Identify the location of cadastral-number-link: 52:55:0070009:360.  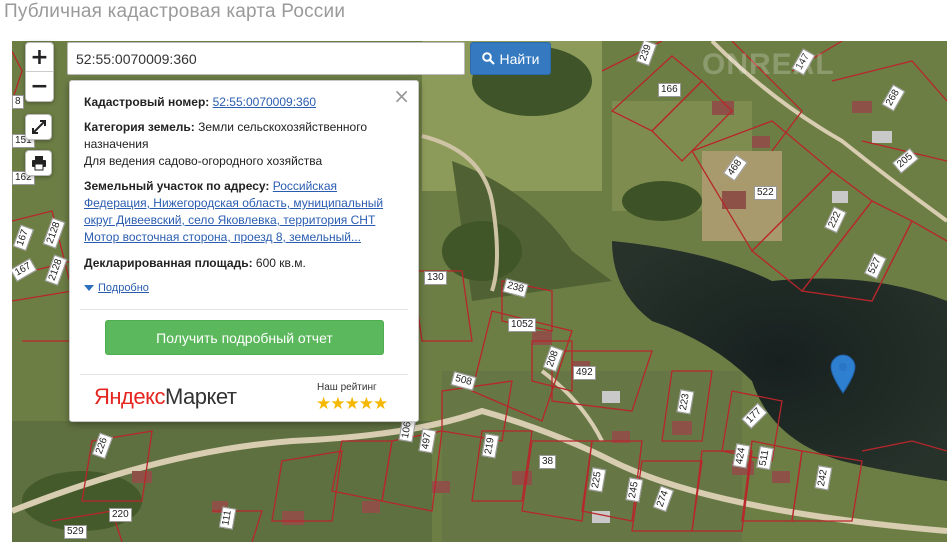
(264, 102).